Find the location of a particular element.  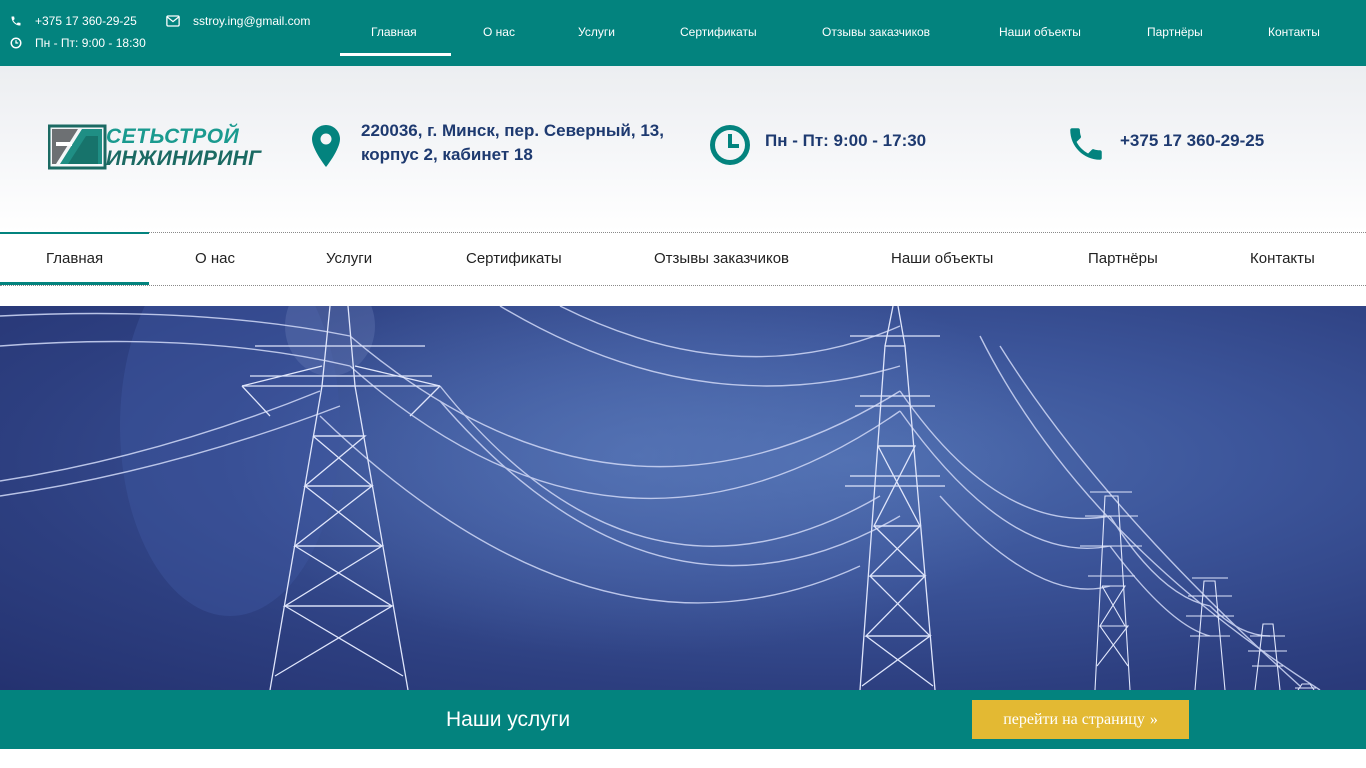

nav-active-indicator-top is located at coordinates (74, 233).